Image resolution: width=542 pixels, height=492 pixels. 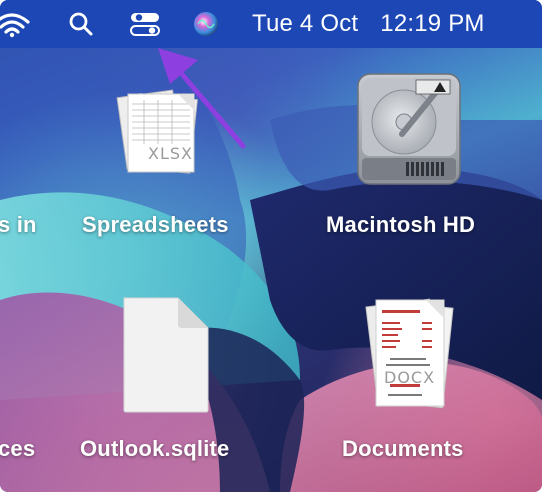 What do you see at coordinates (17, 24) in the screenshot?
I see `wifi-icon` at bounding box center [17, 24].